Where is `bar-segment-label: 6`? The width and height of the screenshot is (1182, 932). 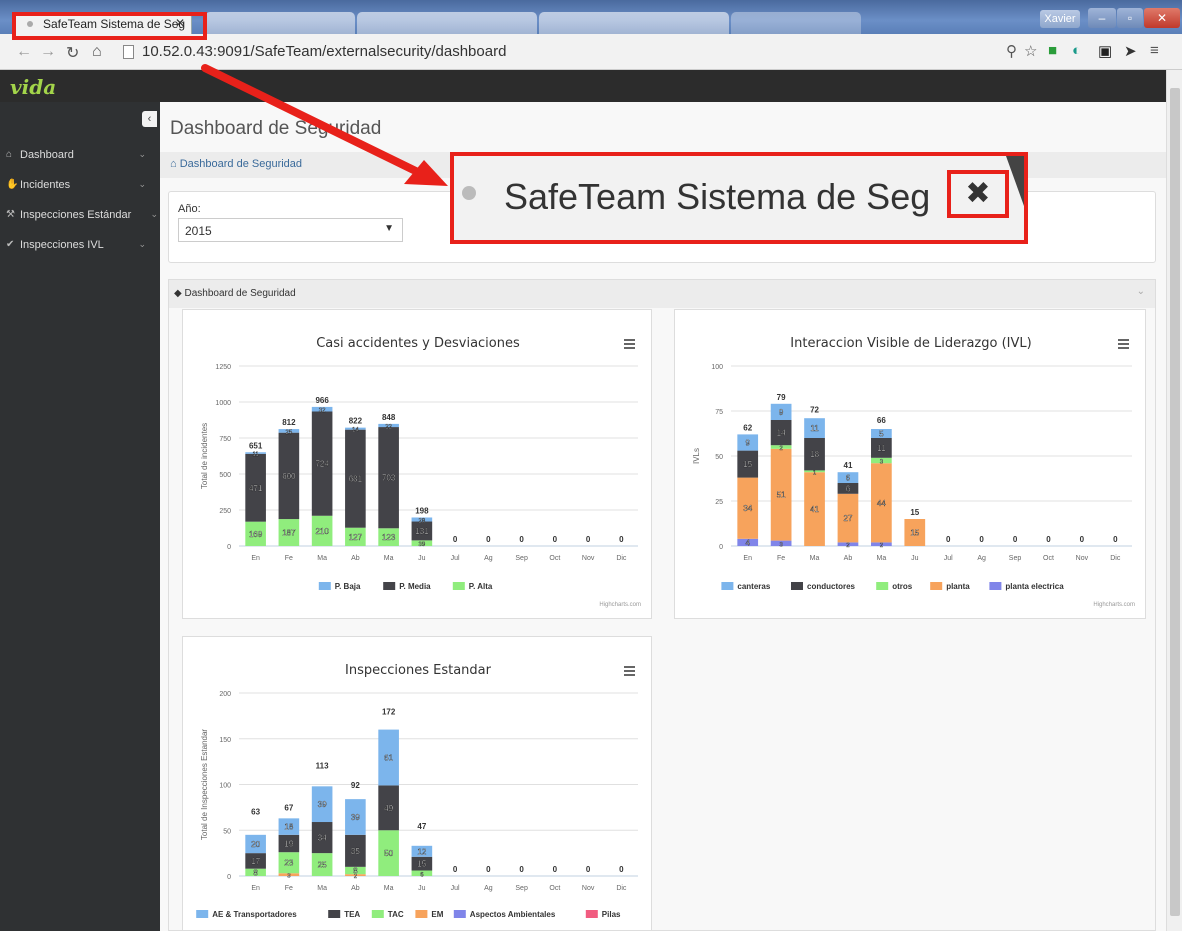 bar-segment-label: 6 is located at coordinates (848, 478).